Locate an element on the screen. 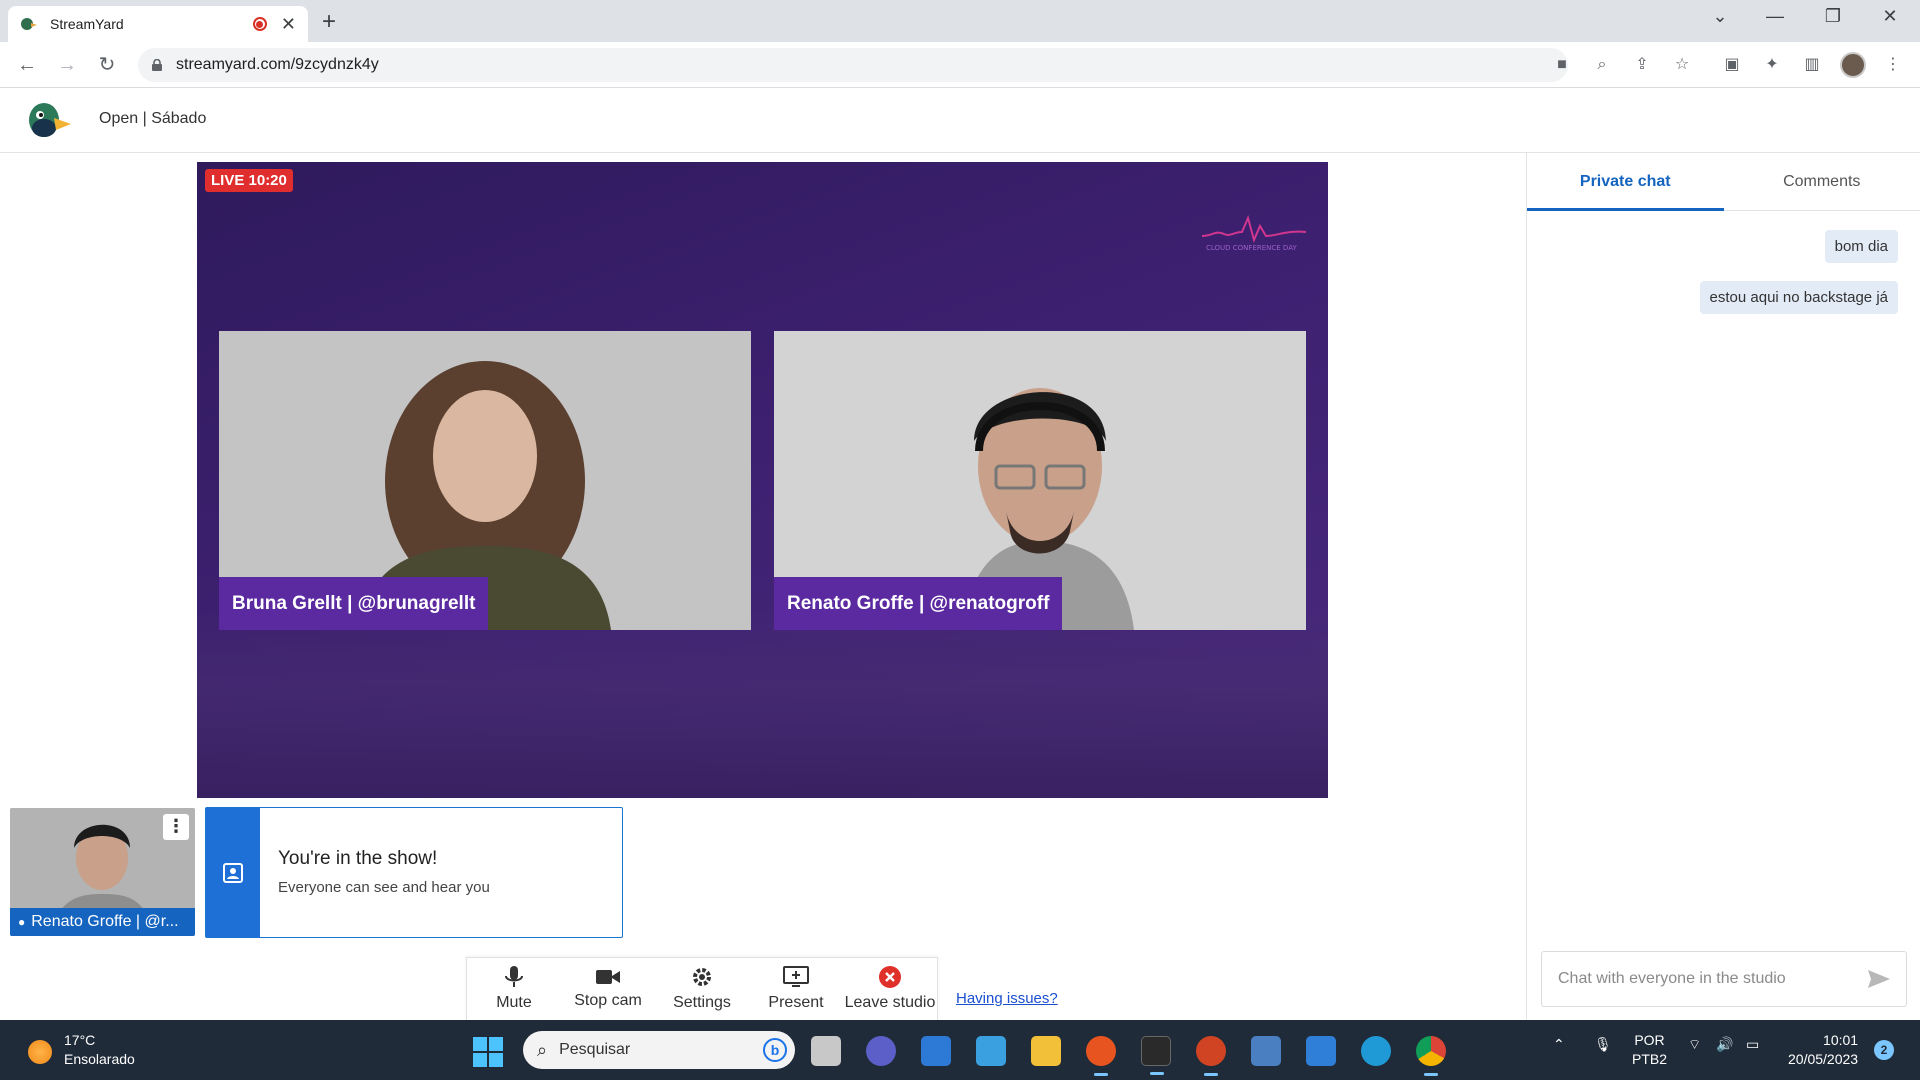 The height and width of the screenshot is (1080, 1920). banner-icon-strip is located at coordinates (233, 872).